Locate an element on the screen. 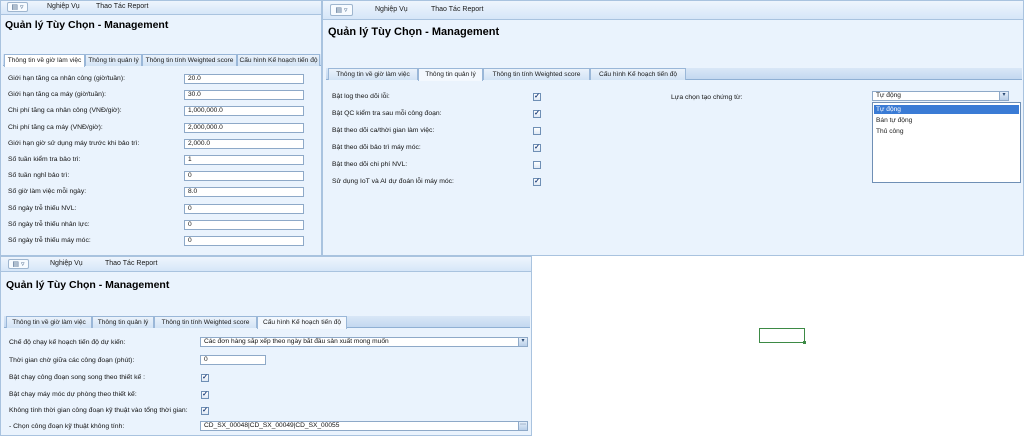 This screenshot has width=1024, height=436. check-label: Bật theo dõi ca/thời gian làm việc: is located at coordinates (383, 130).